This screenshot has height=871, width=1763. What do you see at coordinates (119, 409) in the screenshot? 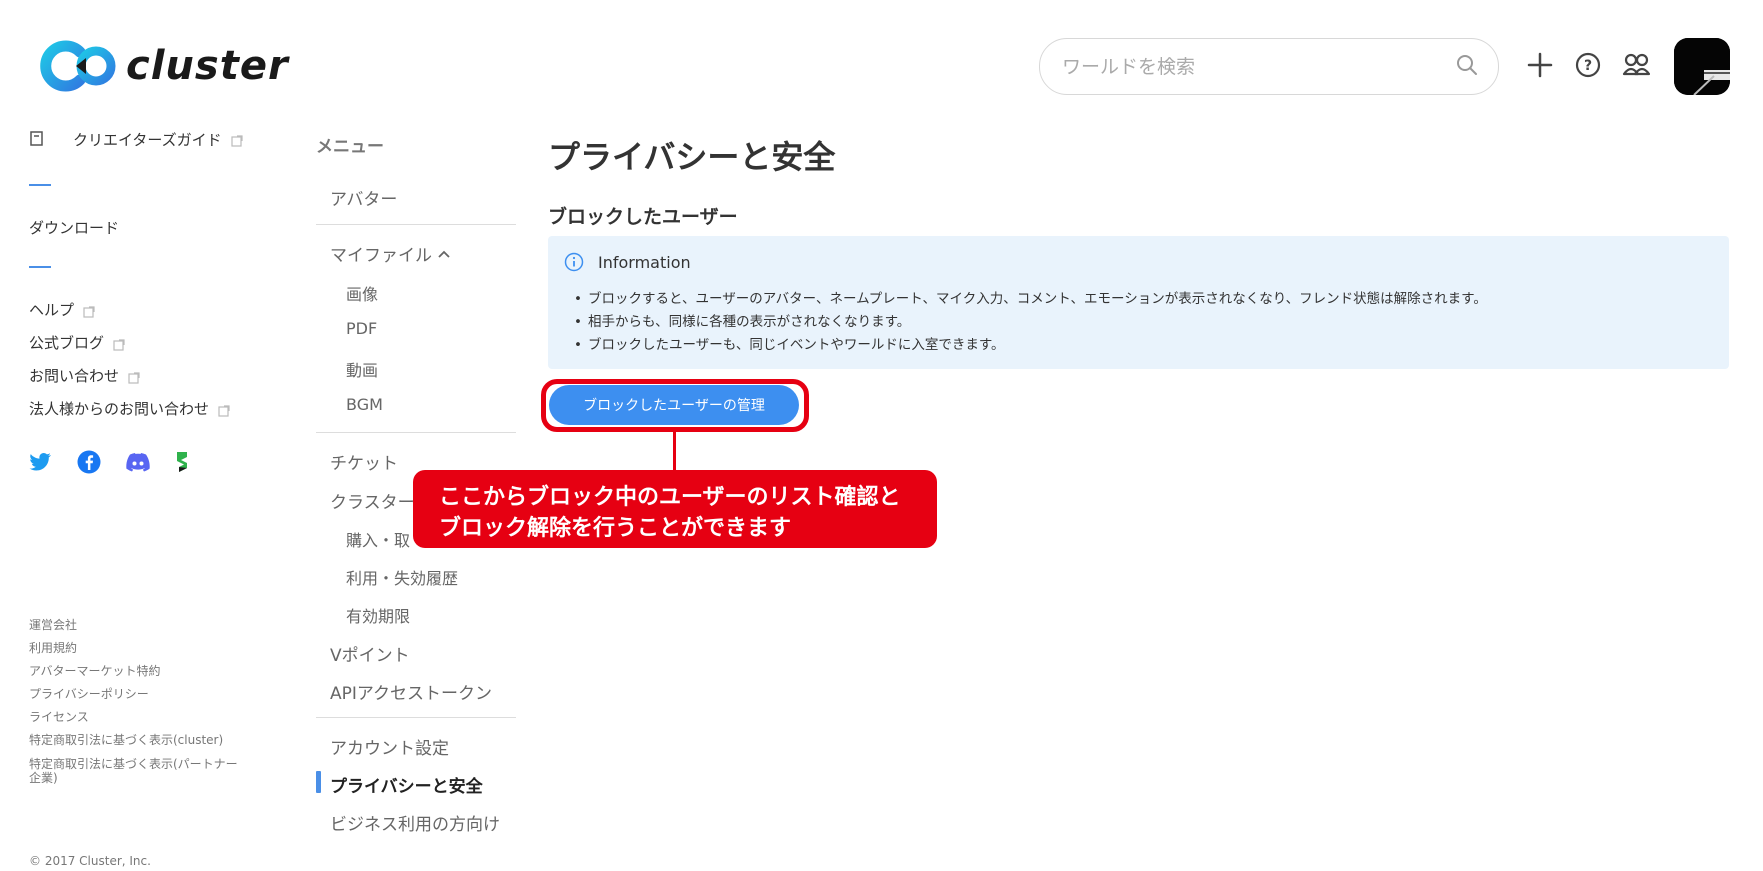
I see `corporate-contact-label: 法人様からのお問い合わせ` at bounding box center [119, 409].